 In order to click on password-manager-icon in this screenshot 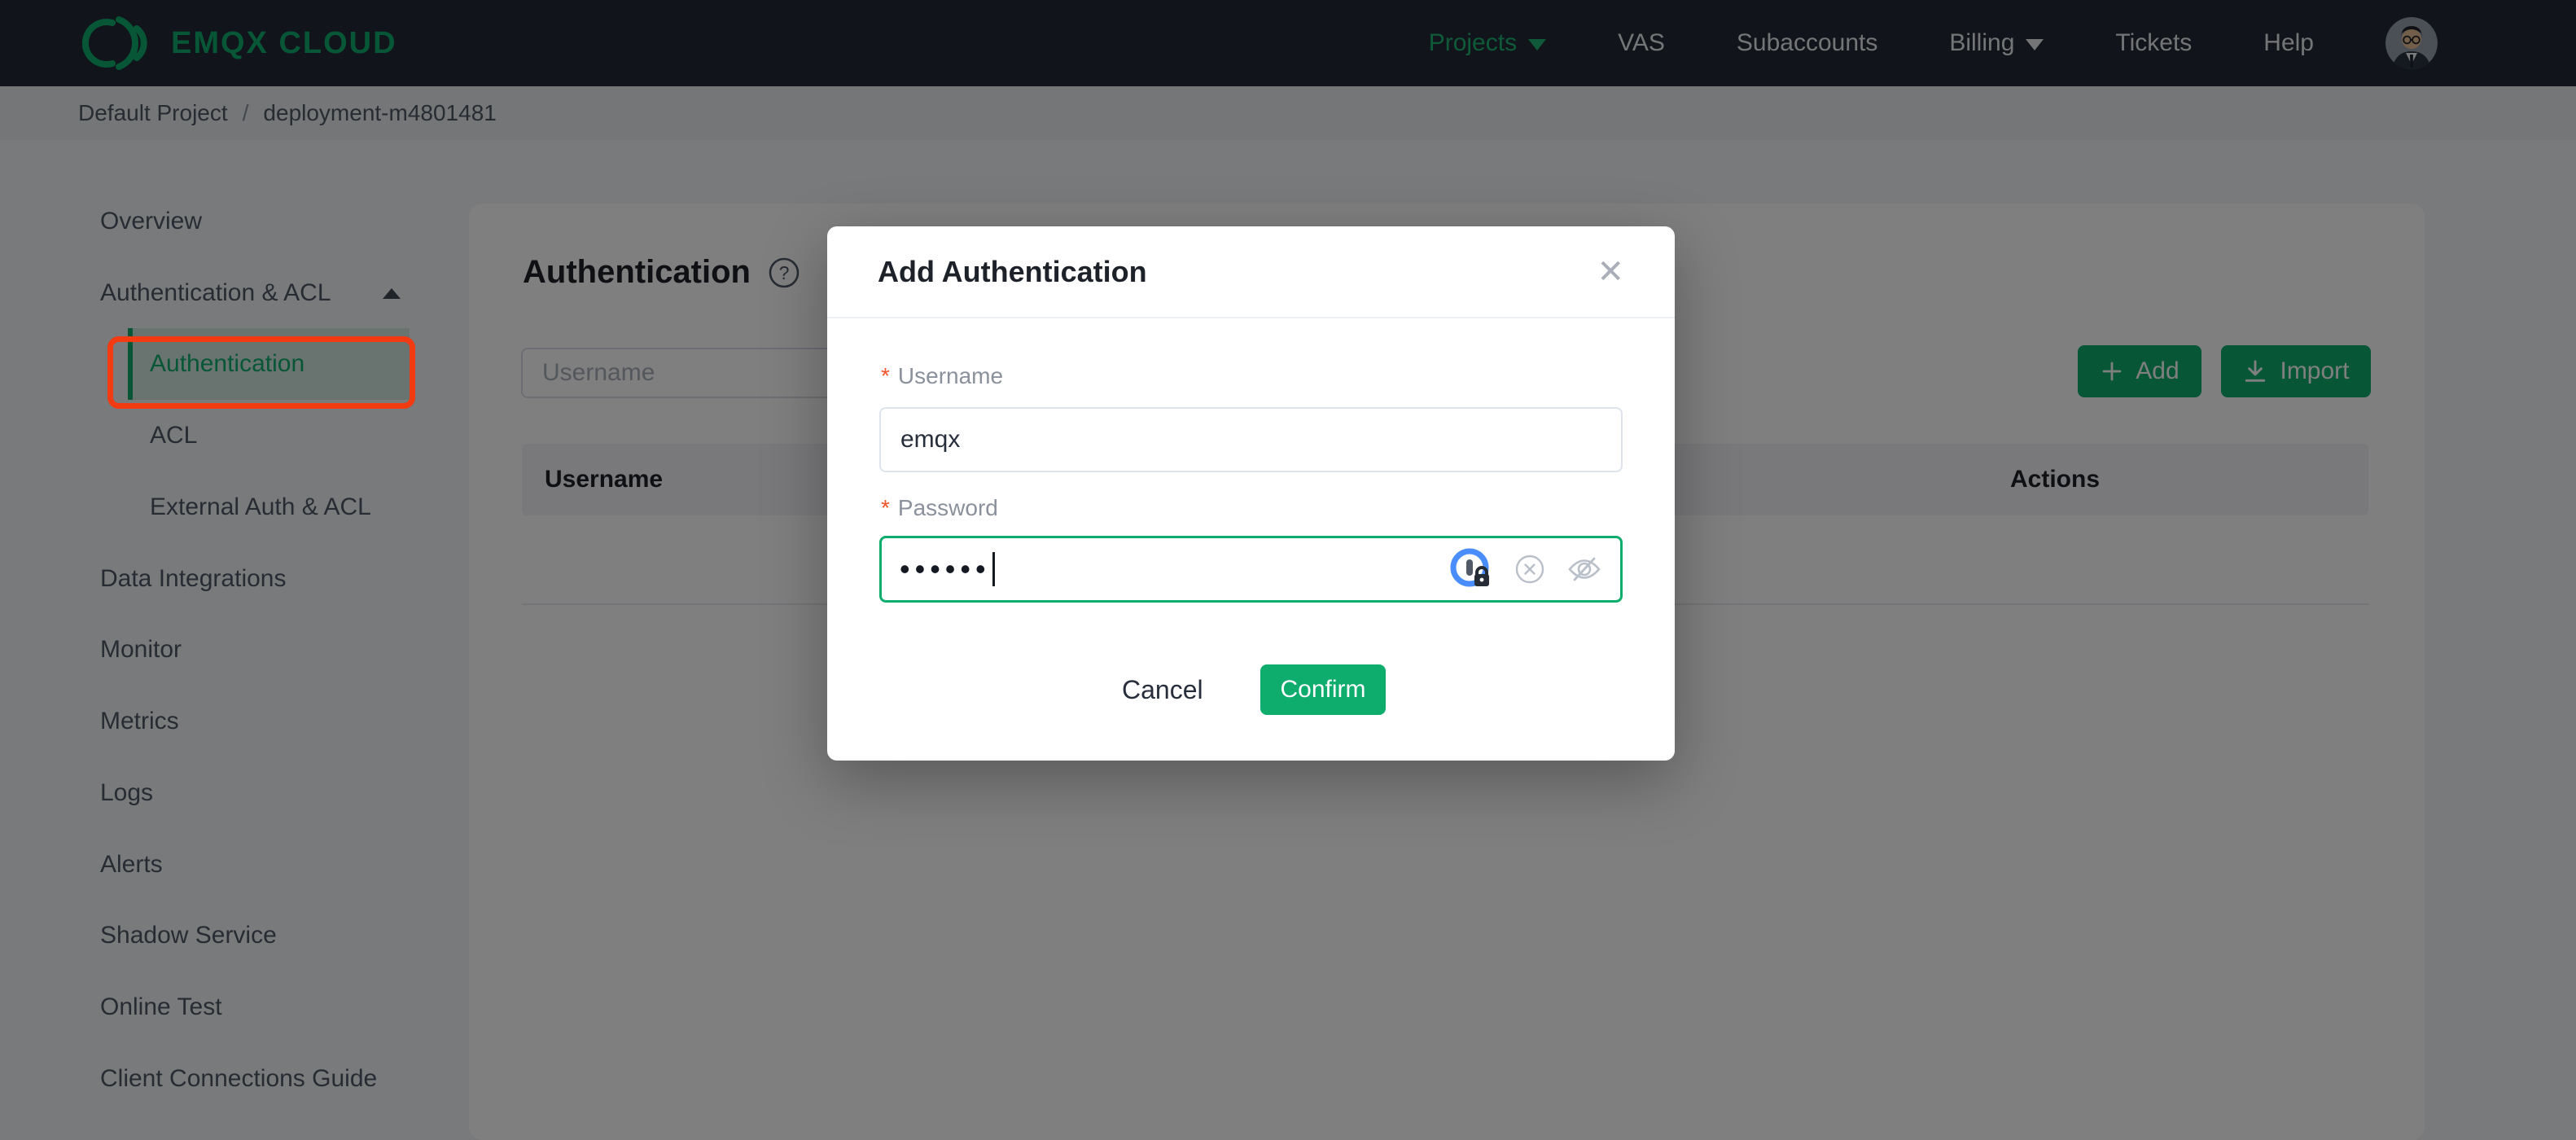, I will do `click(1471, 569)`.